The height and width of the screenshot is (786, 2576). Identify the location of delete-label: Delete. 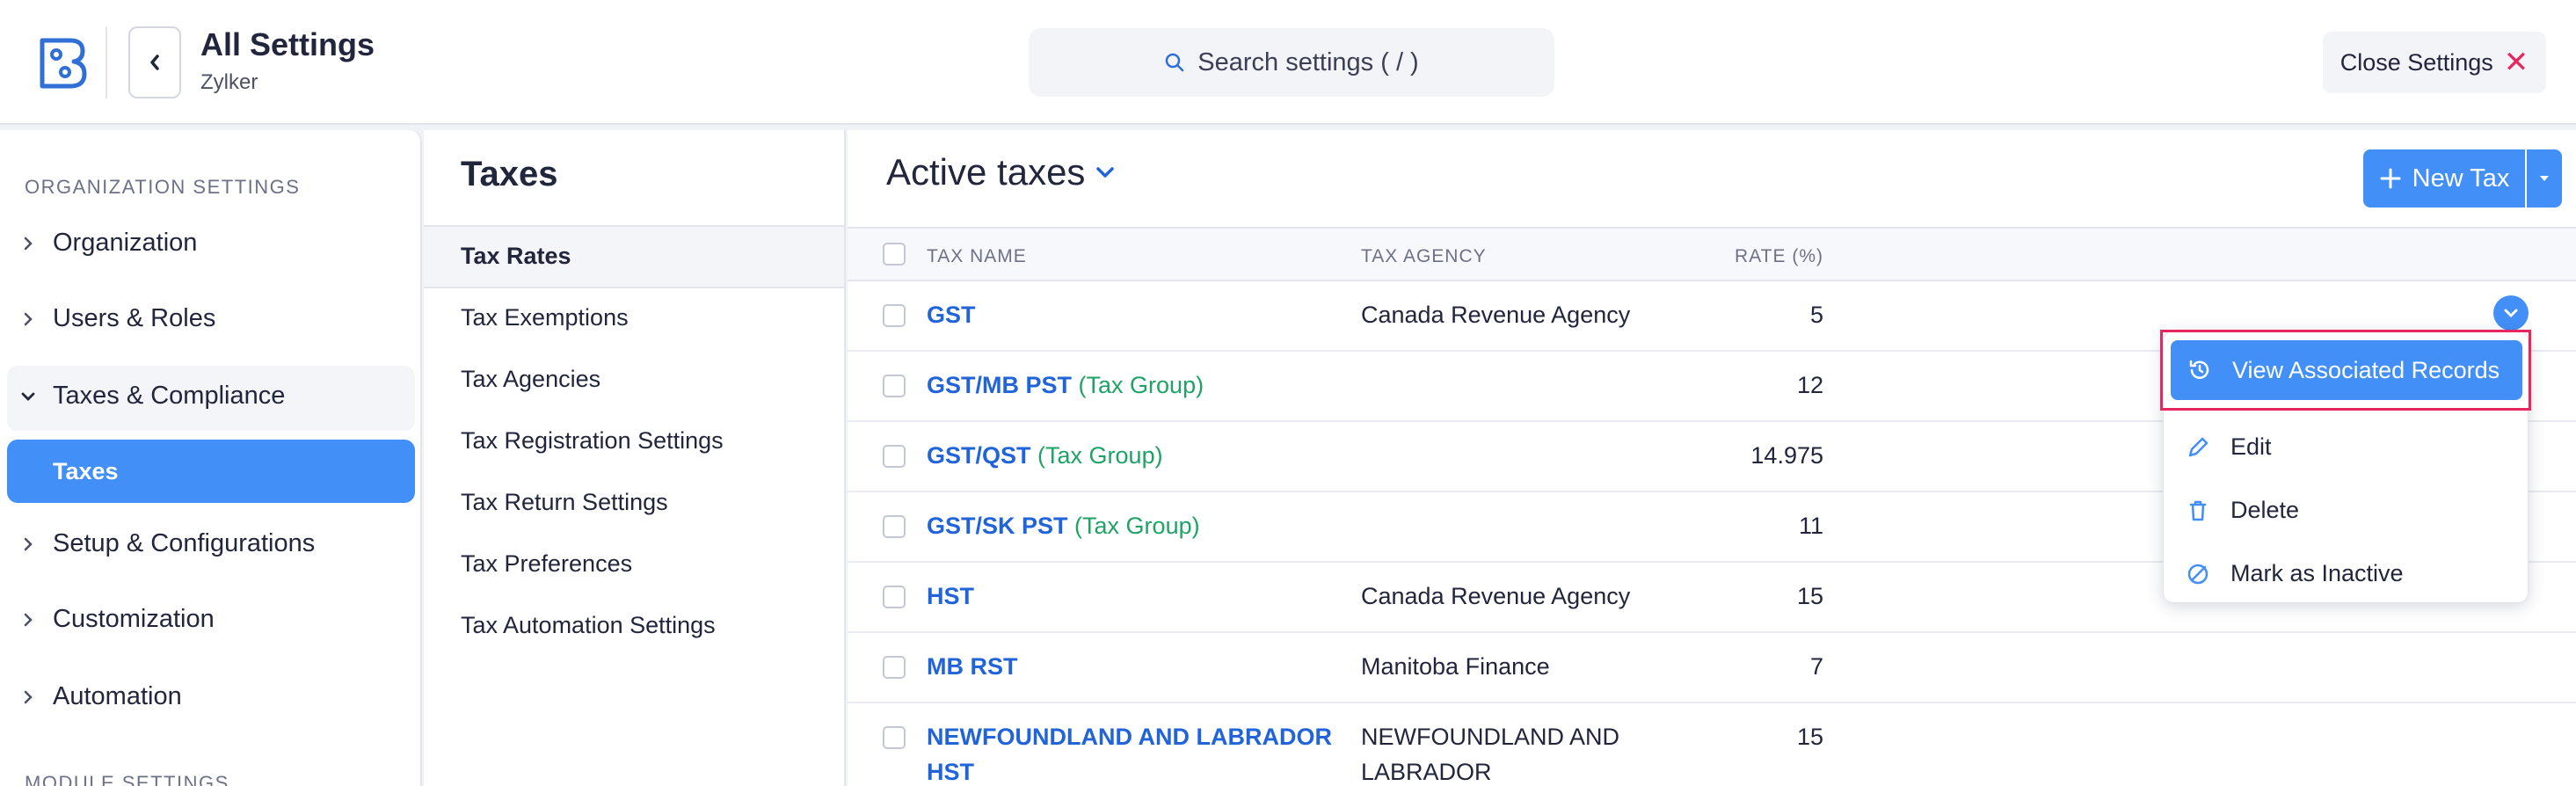
(2265, 510).